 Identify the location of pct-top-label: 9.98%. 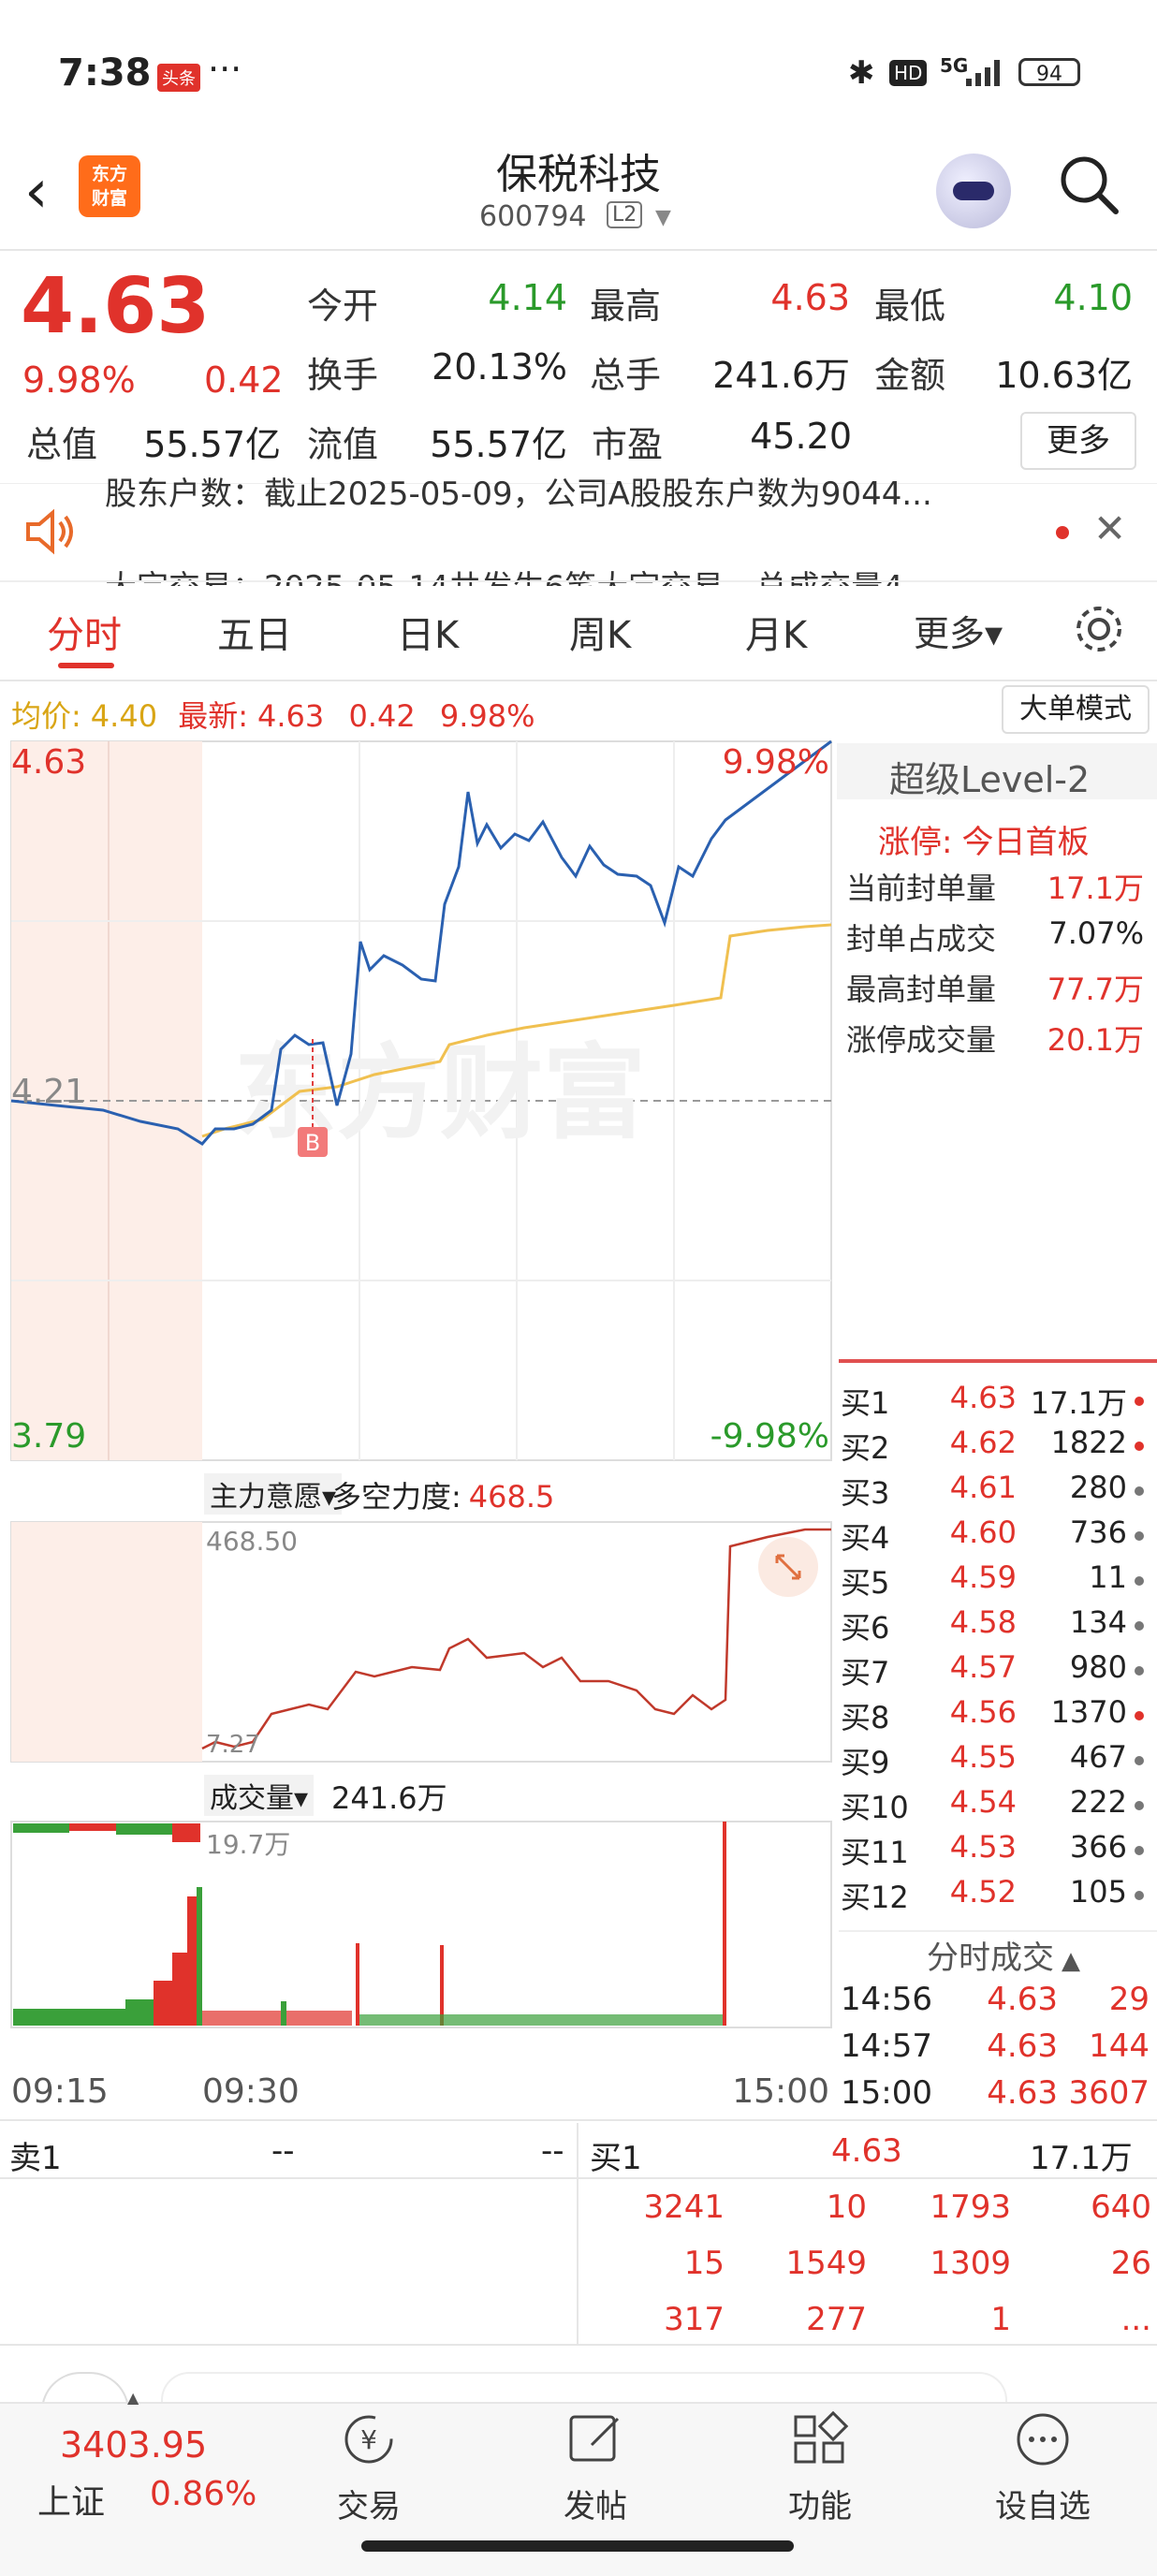
(776, 762).